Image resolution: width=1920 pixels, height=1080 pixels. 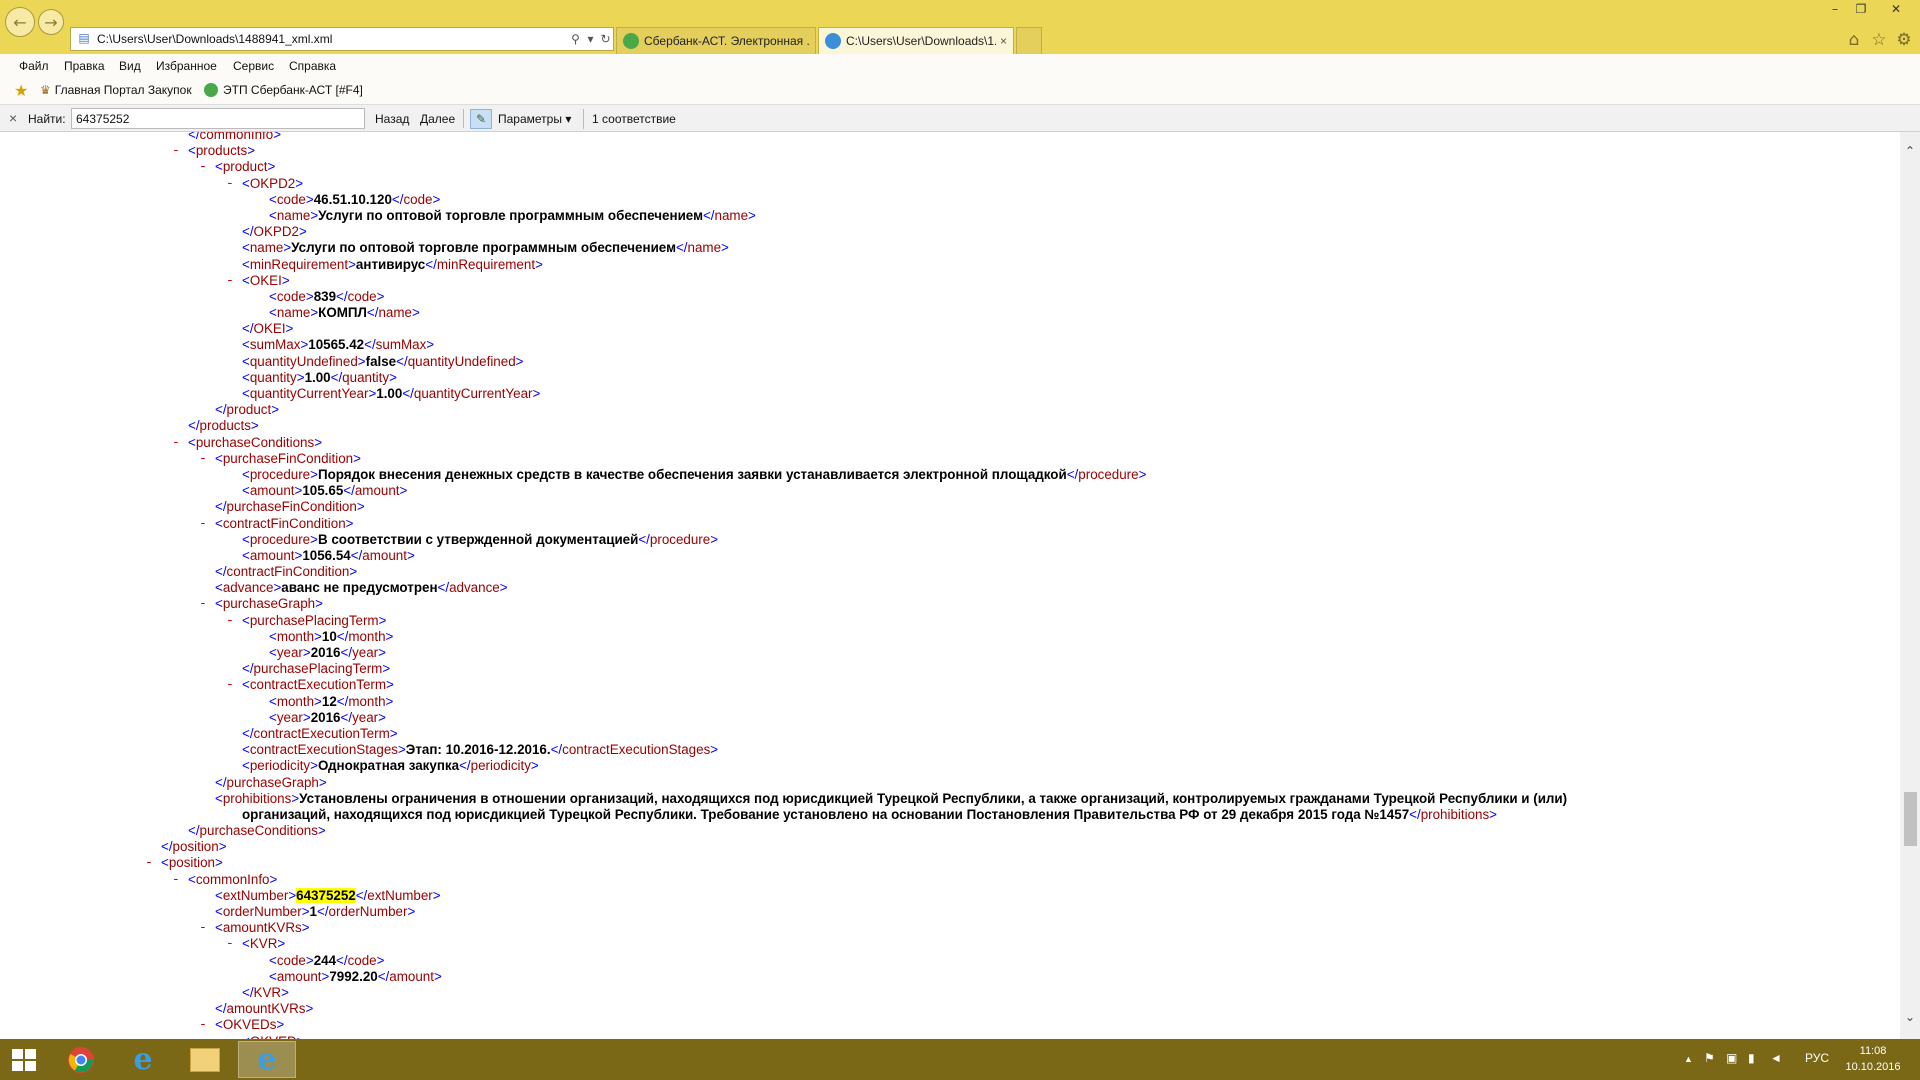 What do you see at coordinates (392, 119) in the screenshot?
I see `find-prev-button: Назад` at bounding box center [392, 119].